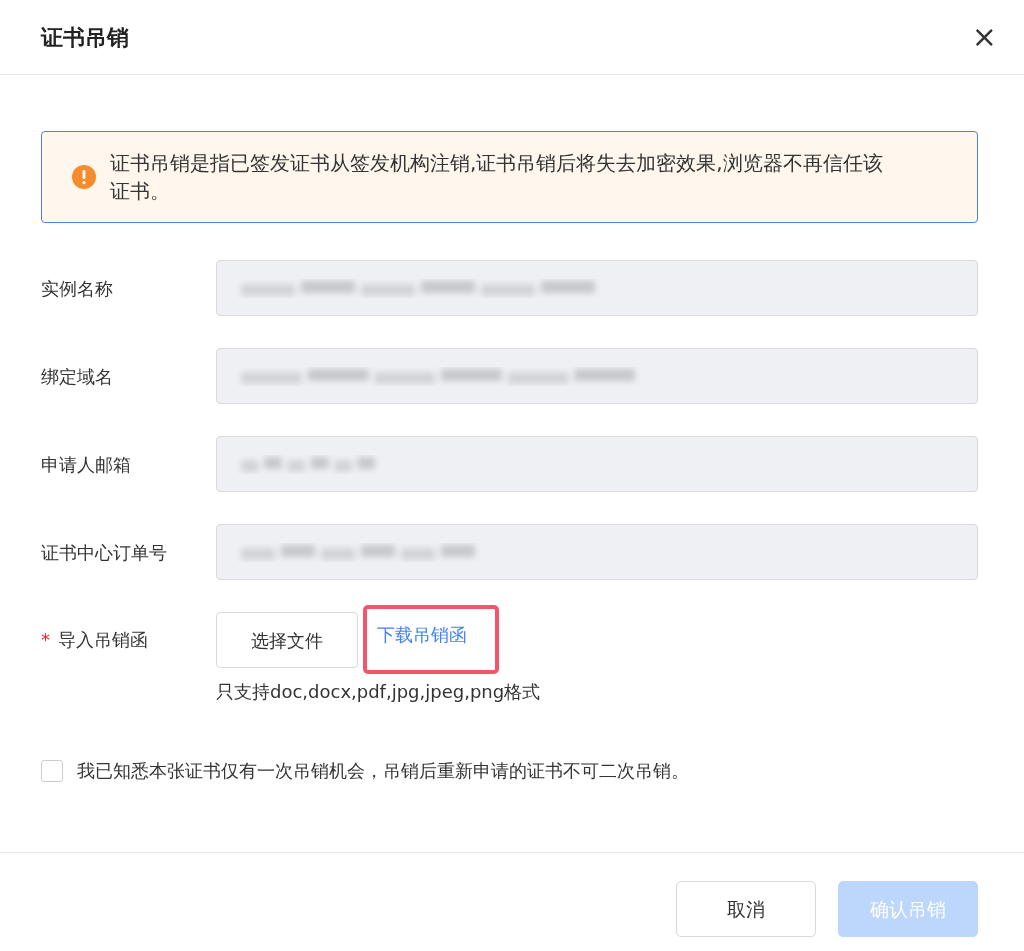 The height and width of the screenshot is (951, 1024). I want to click on warning-icon, so click(84, 177).